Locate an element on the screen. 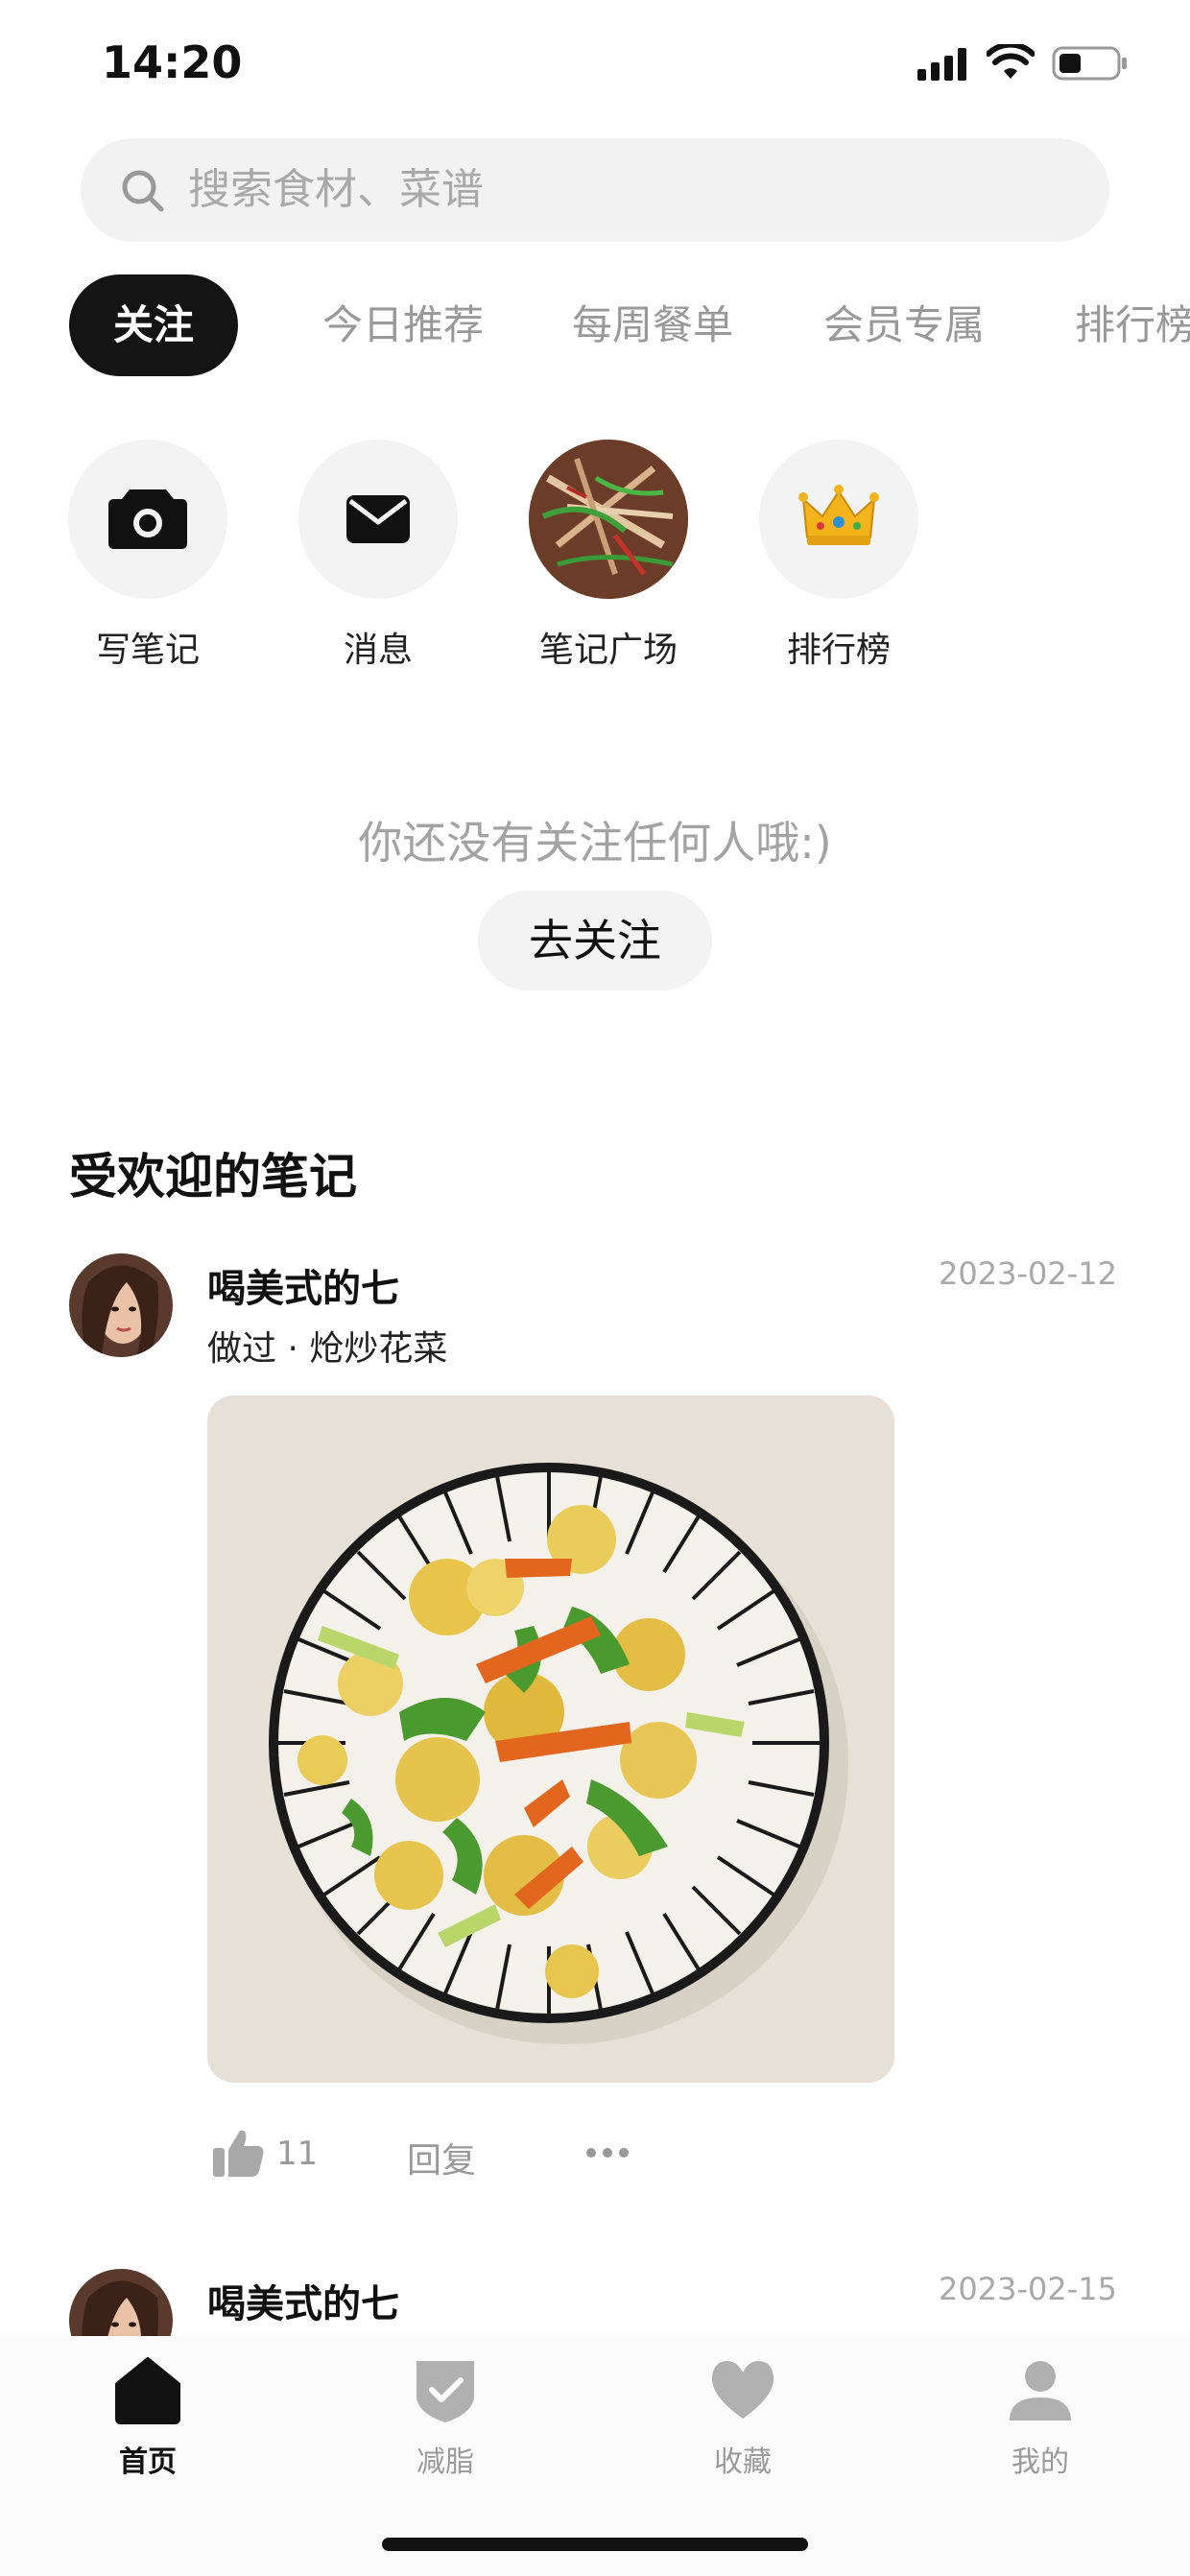 The height and width of the screenshot is (2576, 1190). camera-icon is located at coordinates (148, 519).